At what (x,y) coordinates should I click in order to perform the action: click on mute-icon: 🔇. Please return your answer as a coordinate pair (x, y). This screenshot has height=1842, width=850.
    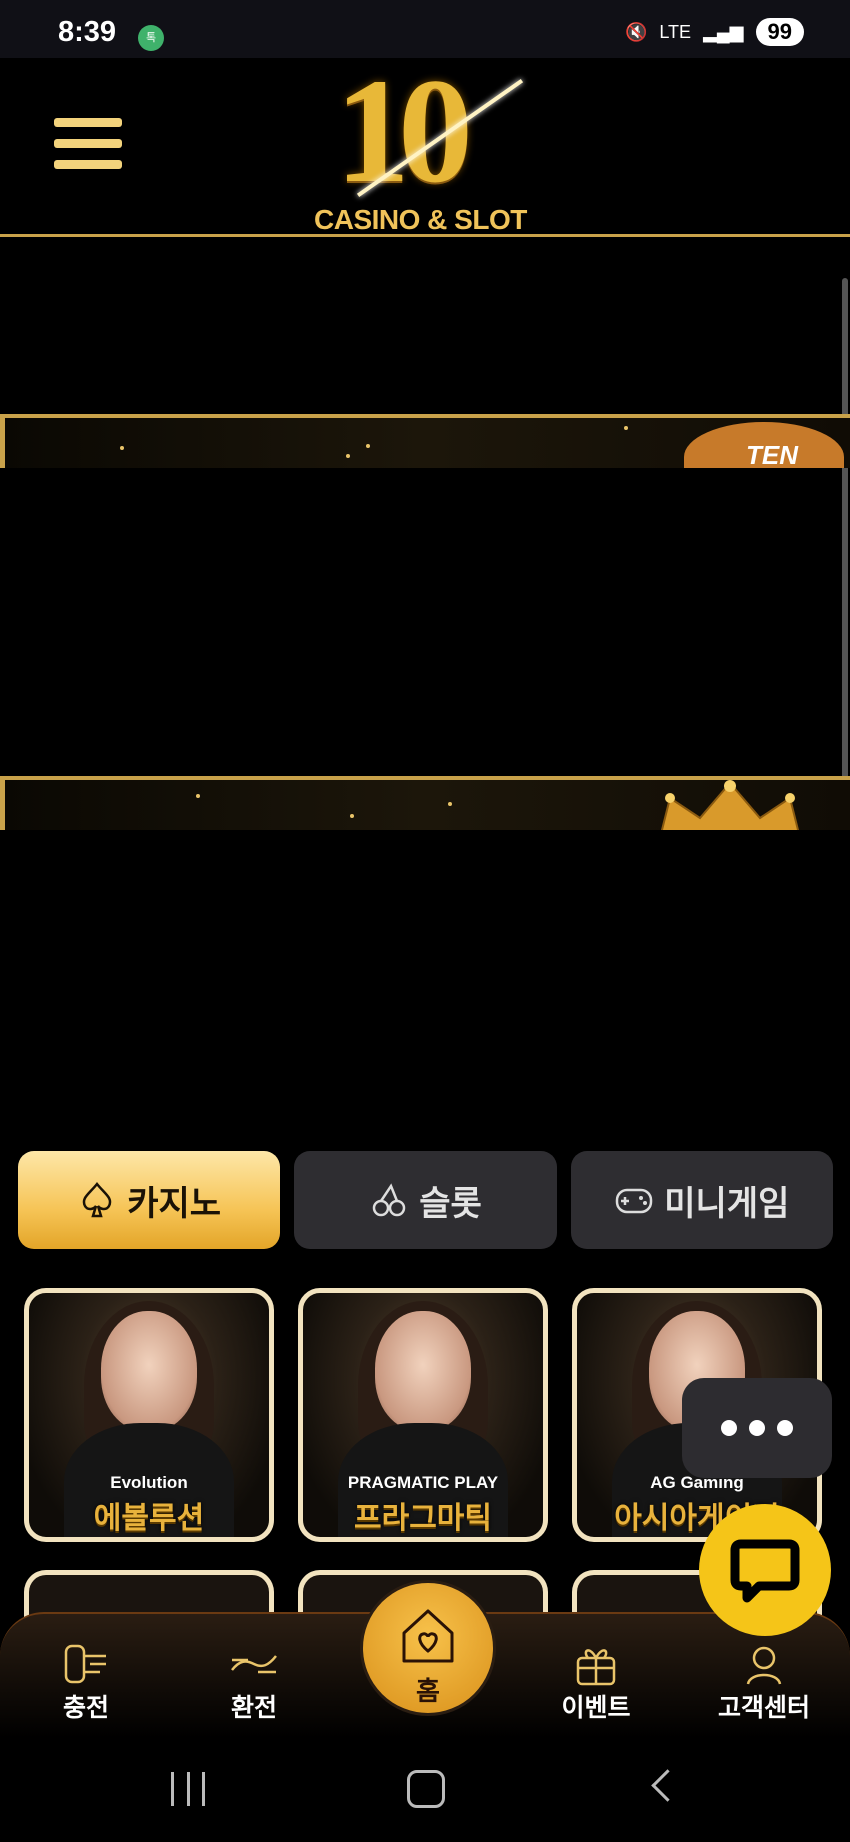
    Looking at the image, I should click on (636, 31).